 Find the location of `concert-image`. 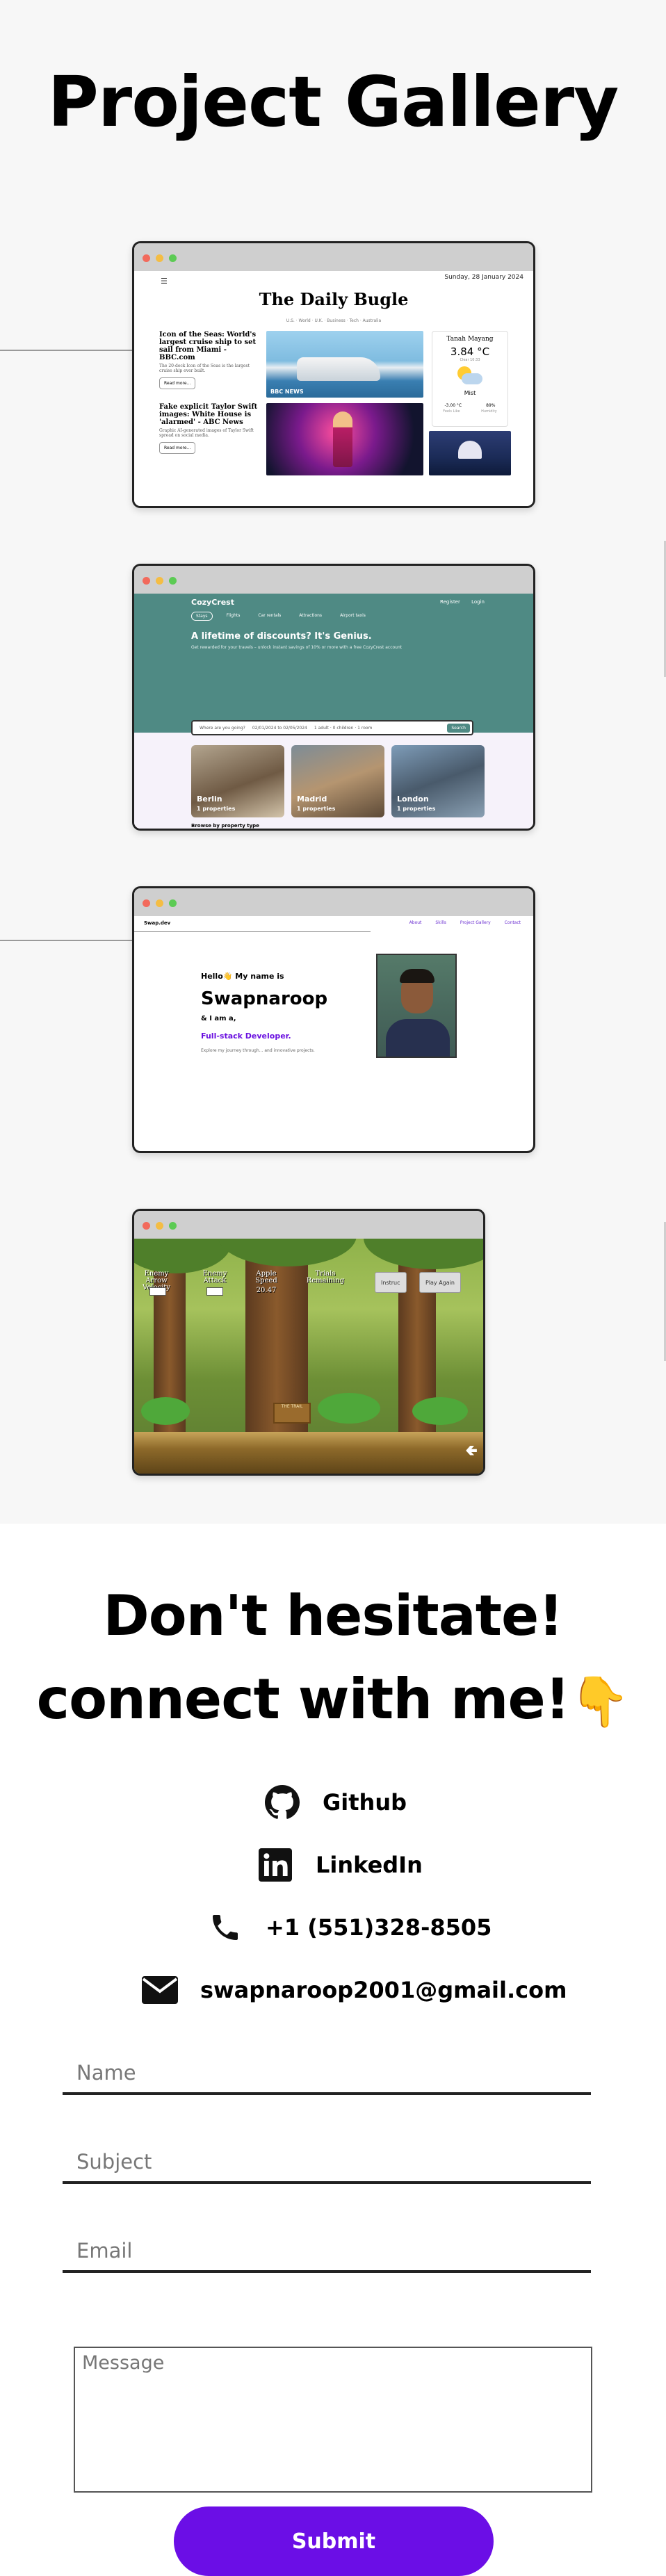

concert-image is located at coordinates (344, 439).